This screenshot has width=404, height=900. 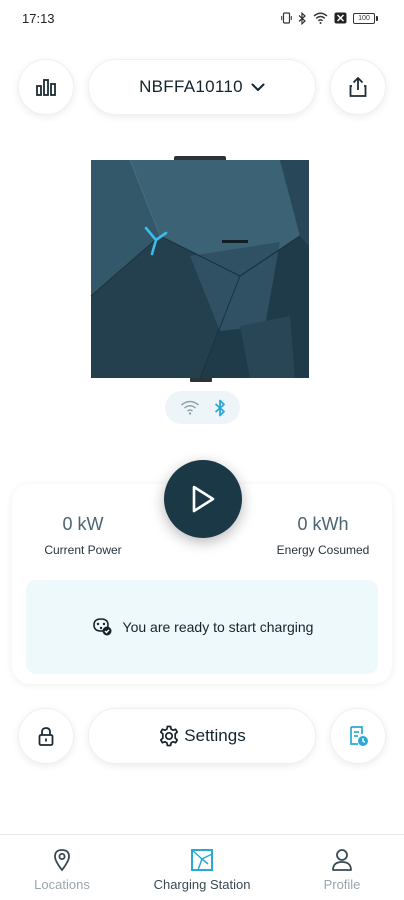 I want to click on current-power-value: 0 kW, so click(x=83, y=524).